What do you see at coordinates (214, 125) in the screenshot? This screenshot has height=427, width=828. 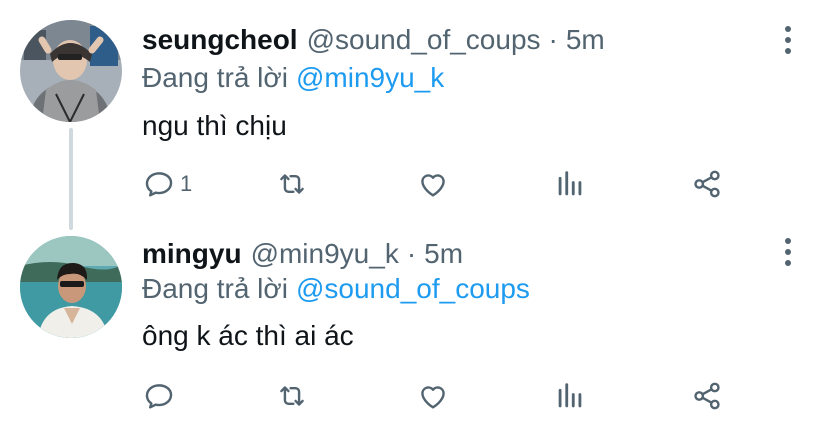 I see `tweet-text: ngu thì chịu` at bounding box center [214, 125].